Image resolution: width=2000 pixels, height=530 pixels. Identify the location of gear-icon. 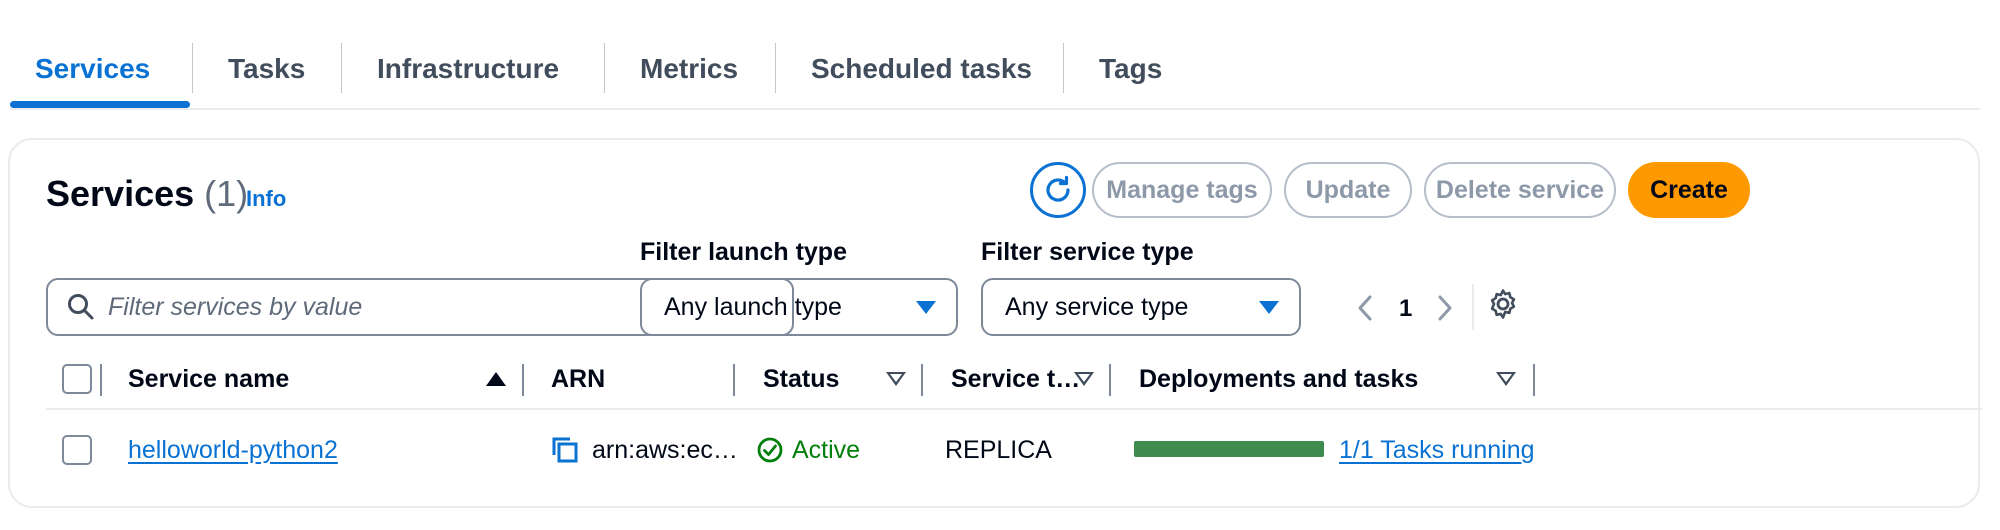
(1503, 304).